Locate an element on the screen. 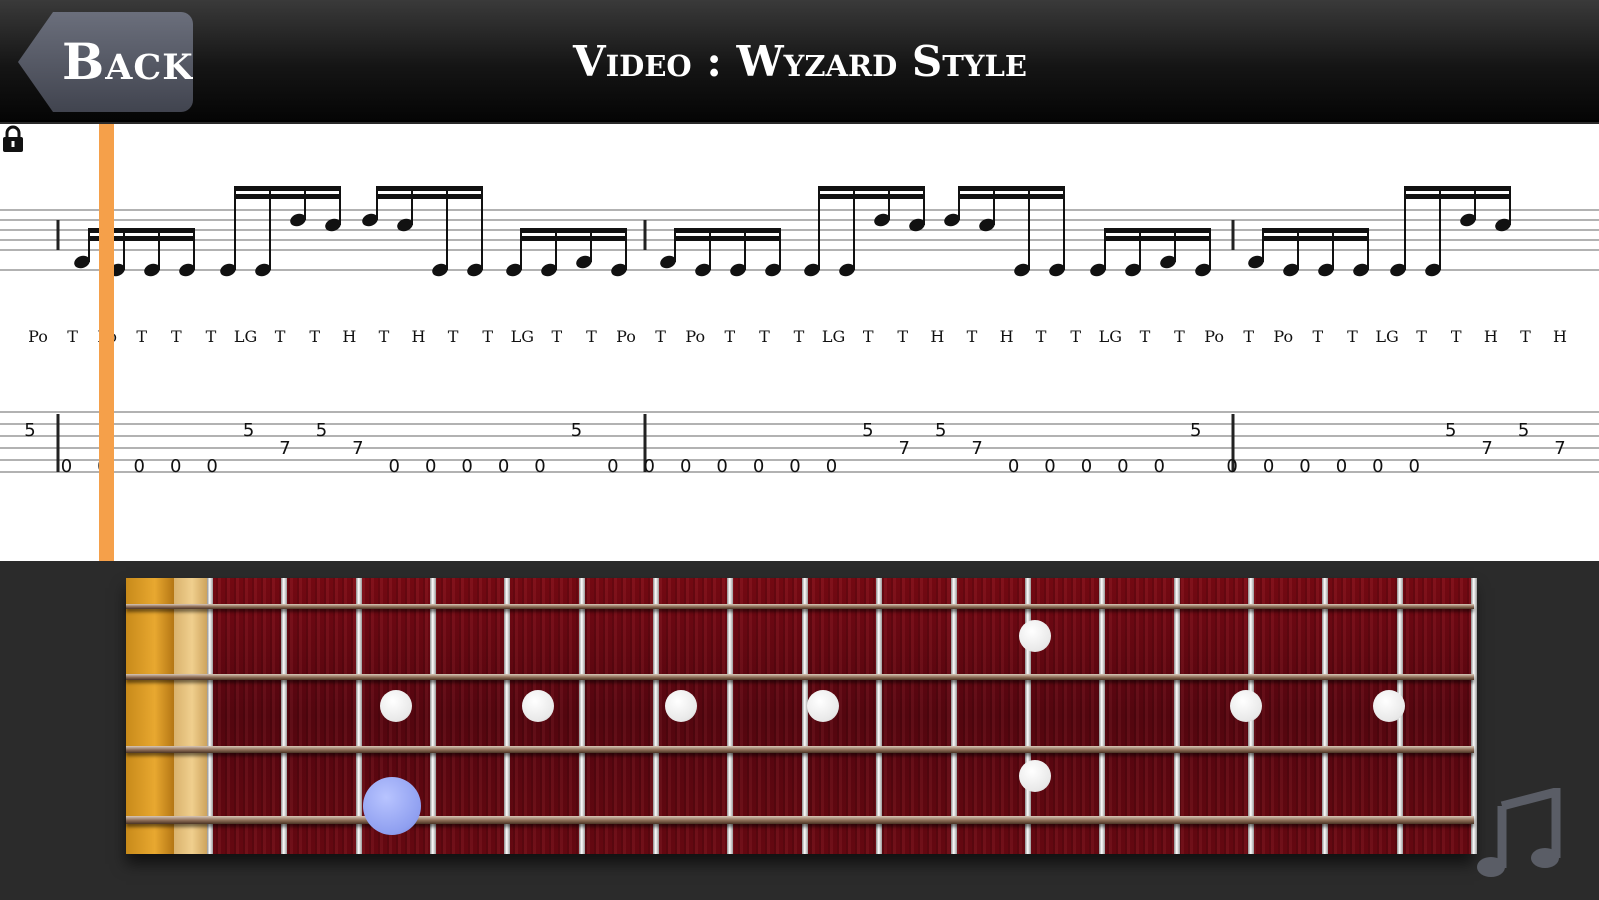 This screenshot has width=1599, height=900. page-title: Video : Wyzard Style is located at coordinates (800, 61).